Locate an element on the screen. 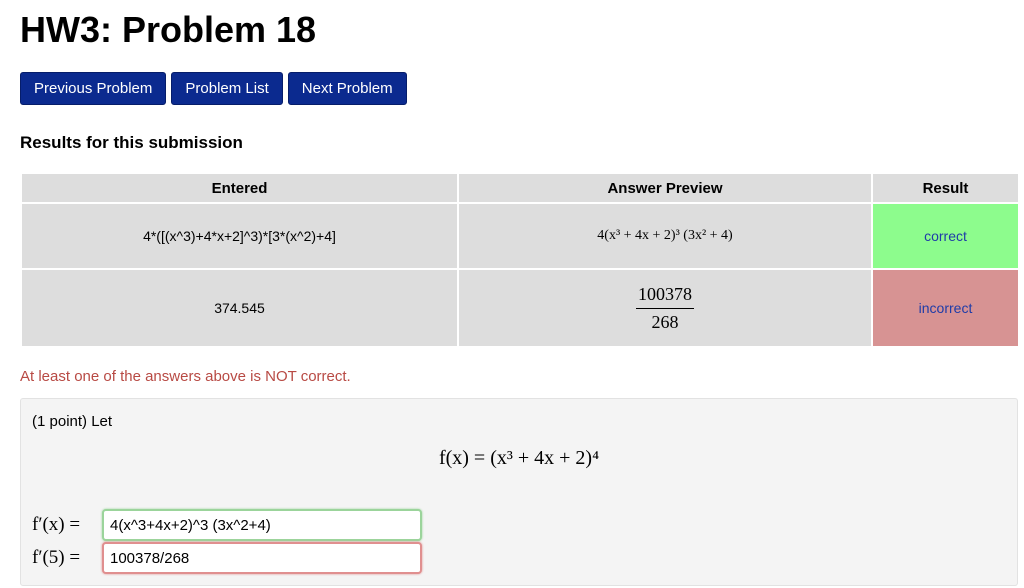 This screenshot has height=588, width=1024. previous-problem-button: Previous Problem is located at coordinates (93, 88).